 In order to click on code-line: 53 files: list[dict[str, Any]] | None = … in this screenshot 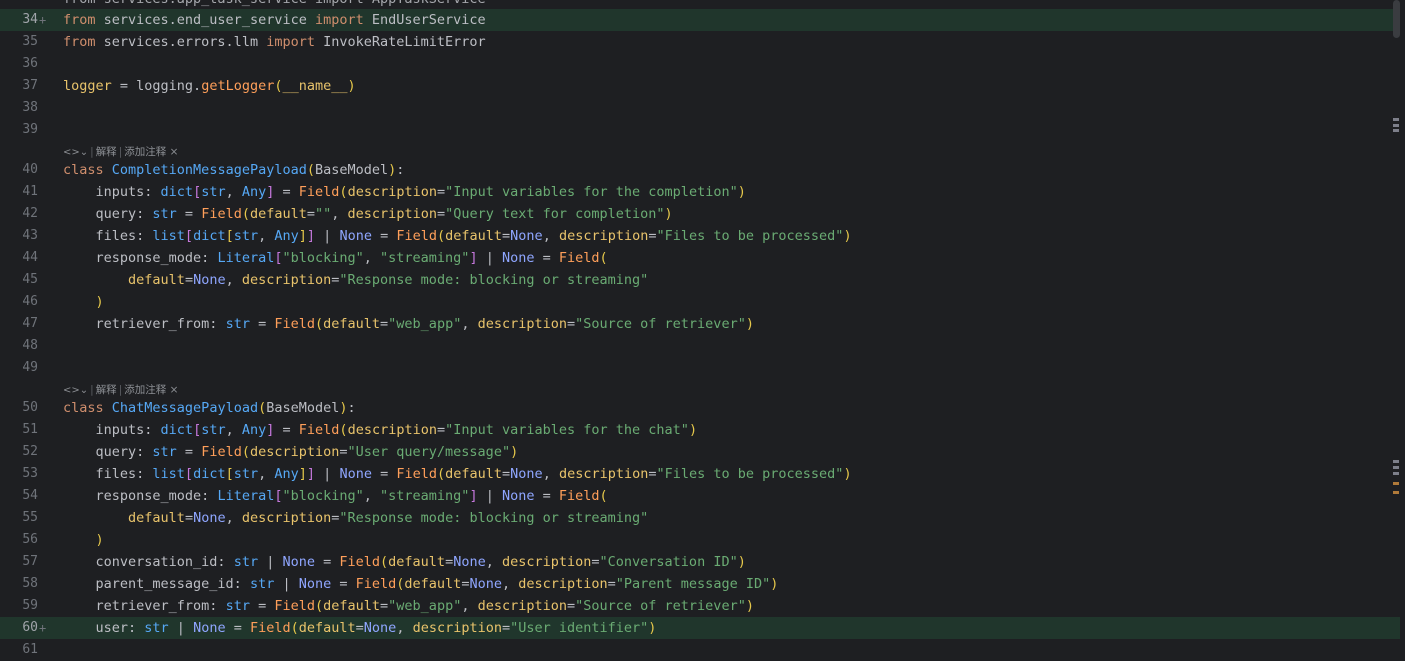, I will do `click(700, 474)`.